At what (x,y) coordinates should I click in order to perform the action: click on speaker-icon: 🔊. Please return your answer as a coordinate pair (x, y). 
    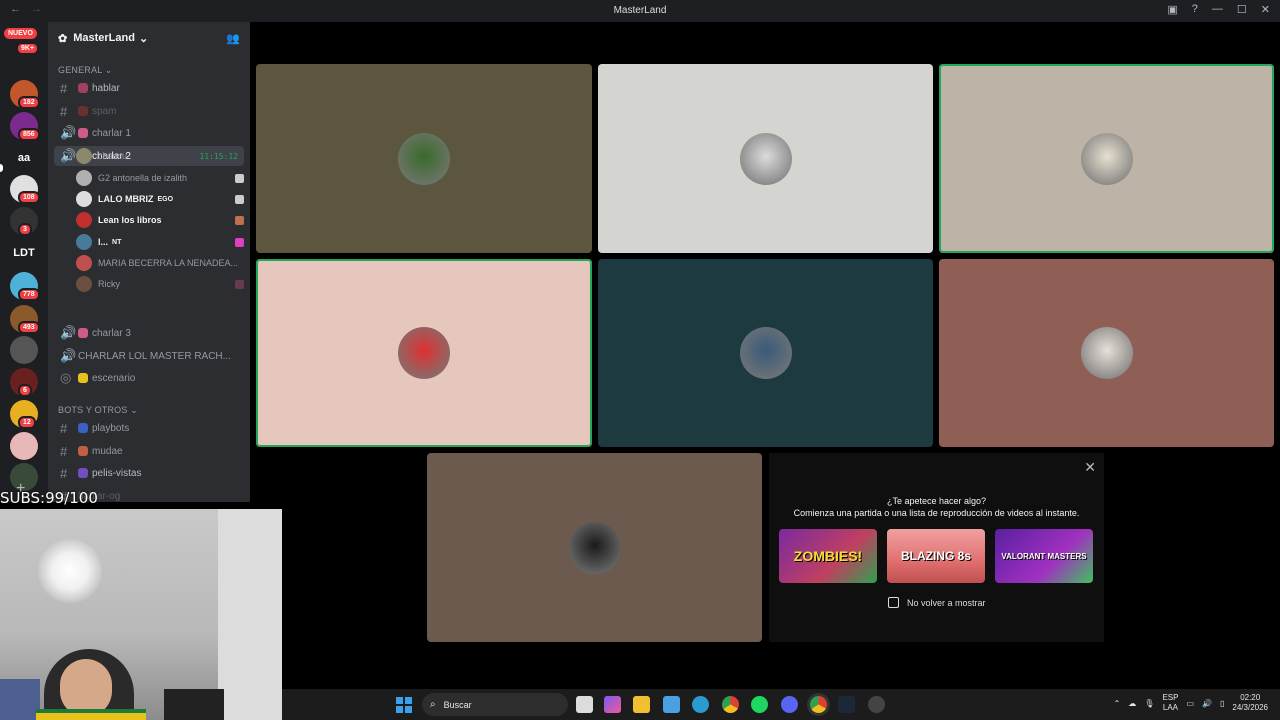
    Looking at the image, I should click on (68, 332).